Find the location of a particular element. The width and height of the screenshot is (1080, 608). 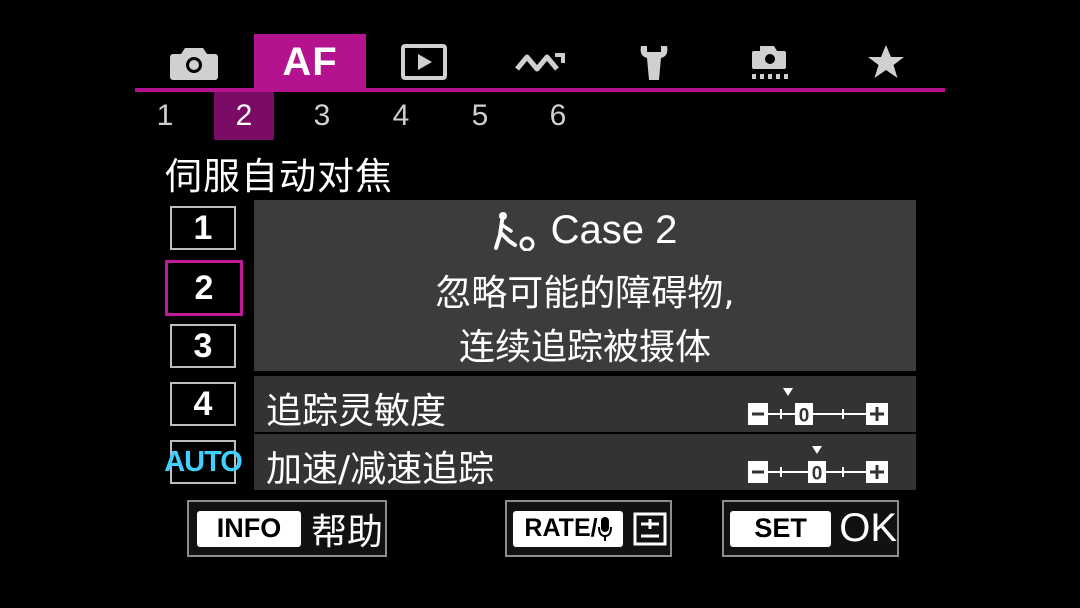

help-button: INFO 帮助 is located at coordinates (287, 528).